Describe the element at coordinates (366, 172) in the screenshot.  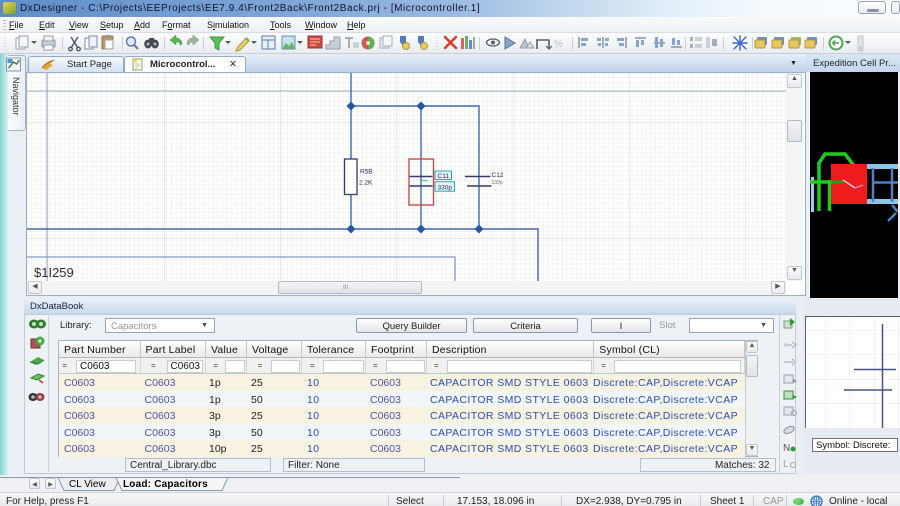
I see `svg-text: R5B` at that location.